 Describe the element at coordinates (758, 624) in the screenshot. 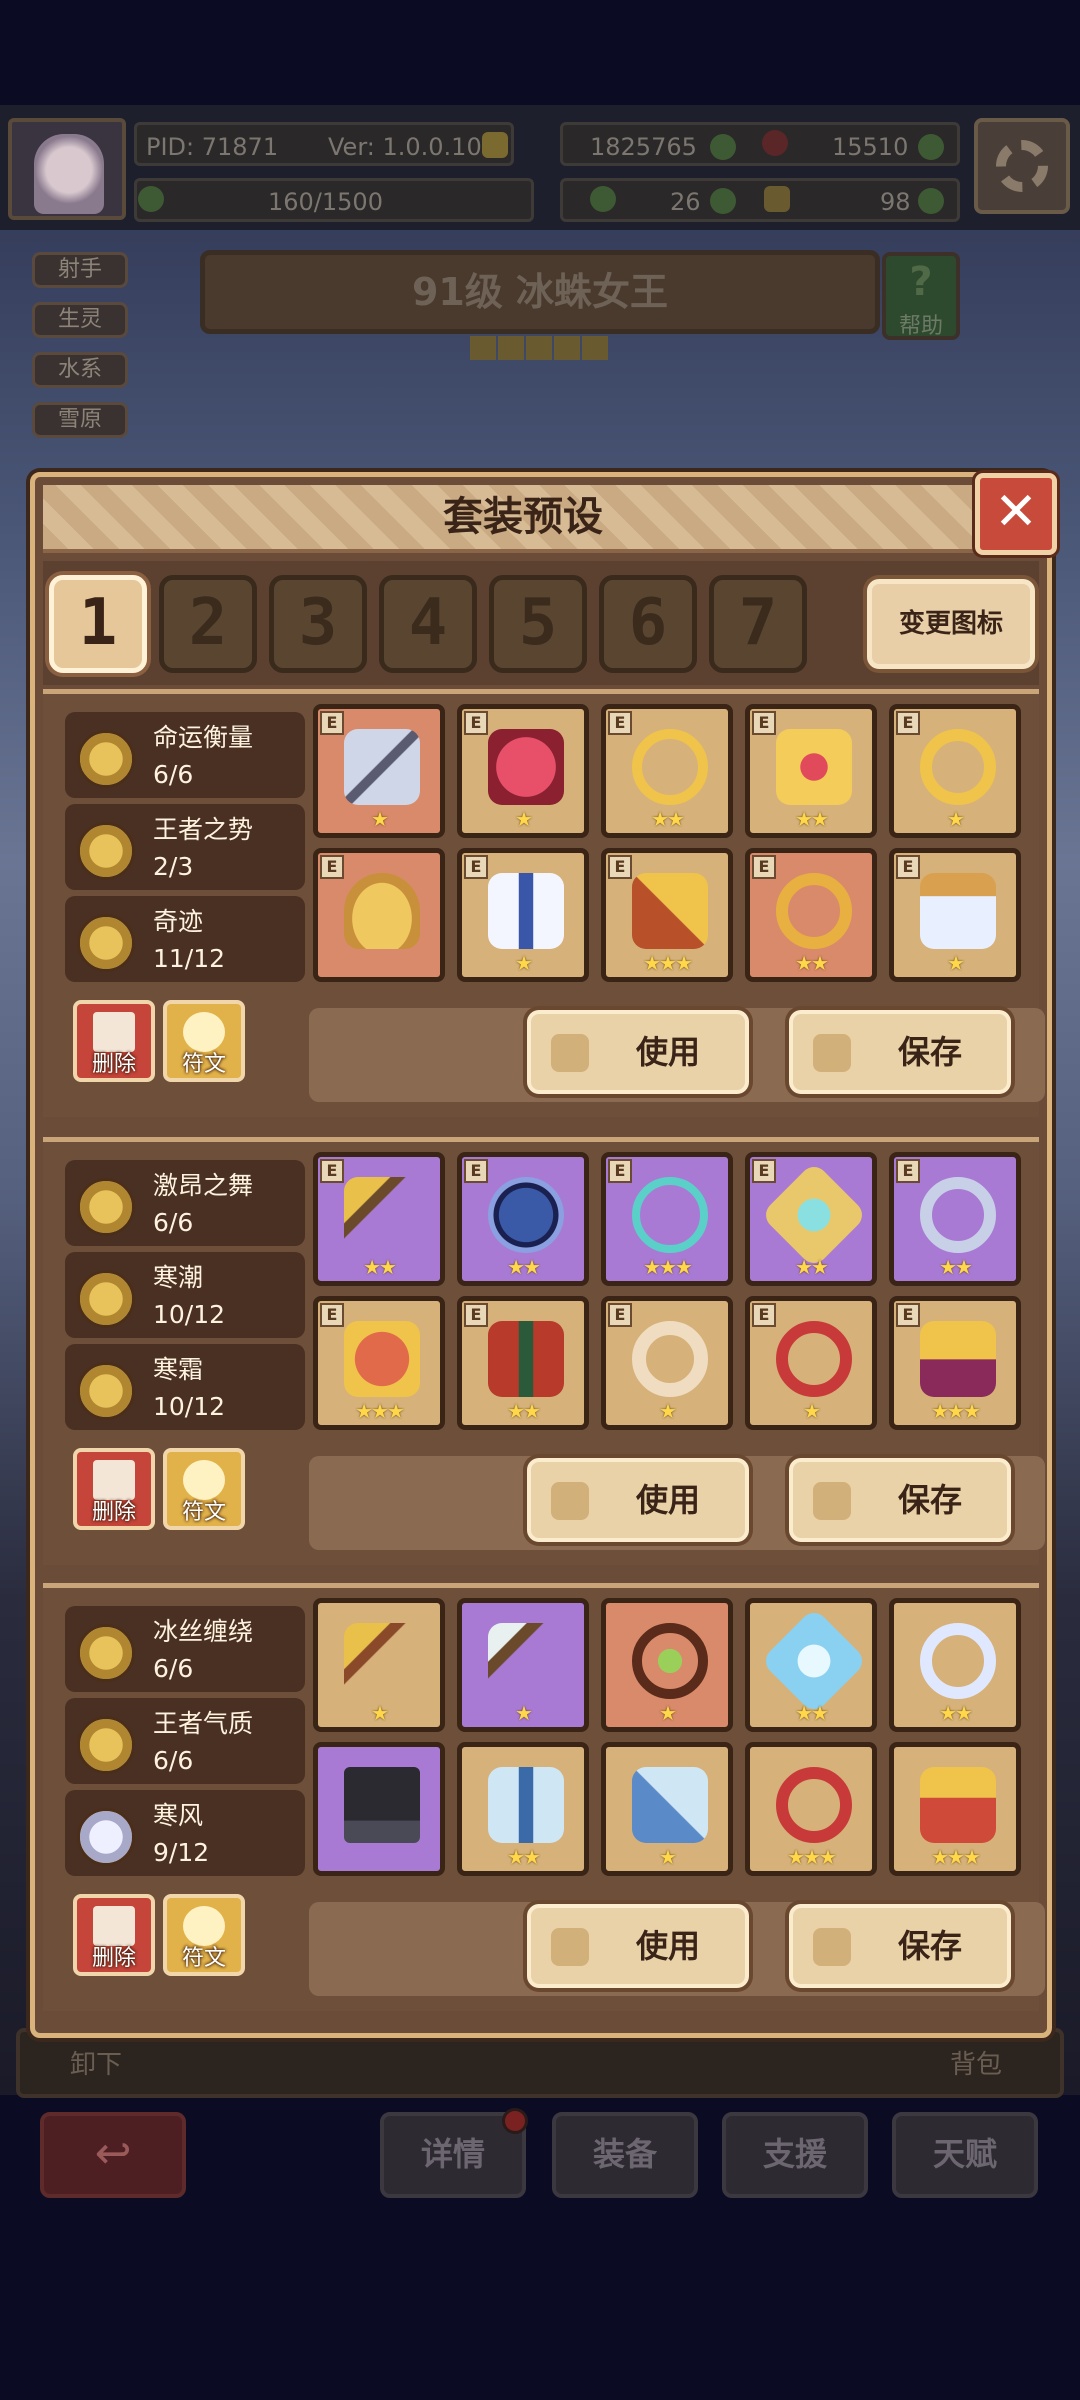

I see `tab-7: 7` at that location.